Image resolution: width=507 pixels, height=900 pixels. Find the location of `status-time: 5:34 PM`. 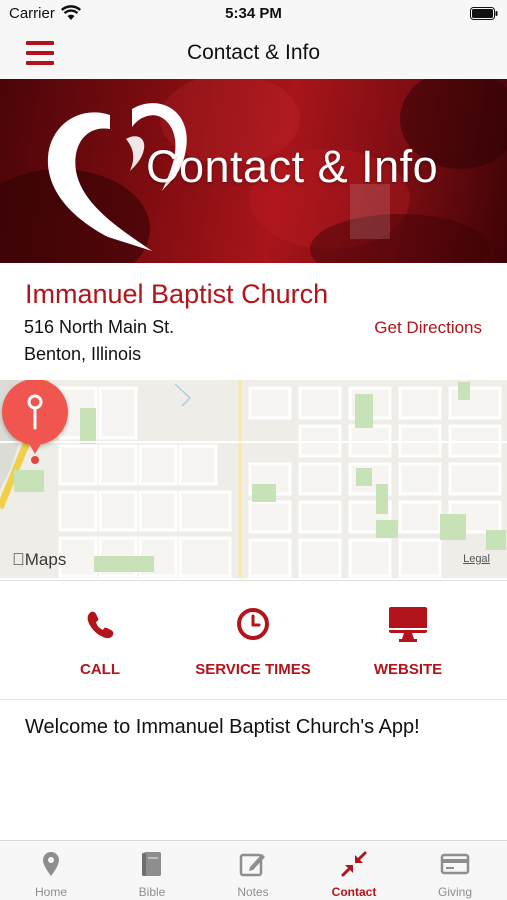

status-time: 5:34 PM is located at coordinates (253, 13).